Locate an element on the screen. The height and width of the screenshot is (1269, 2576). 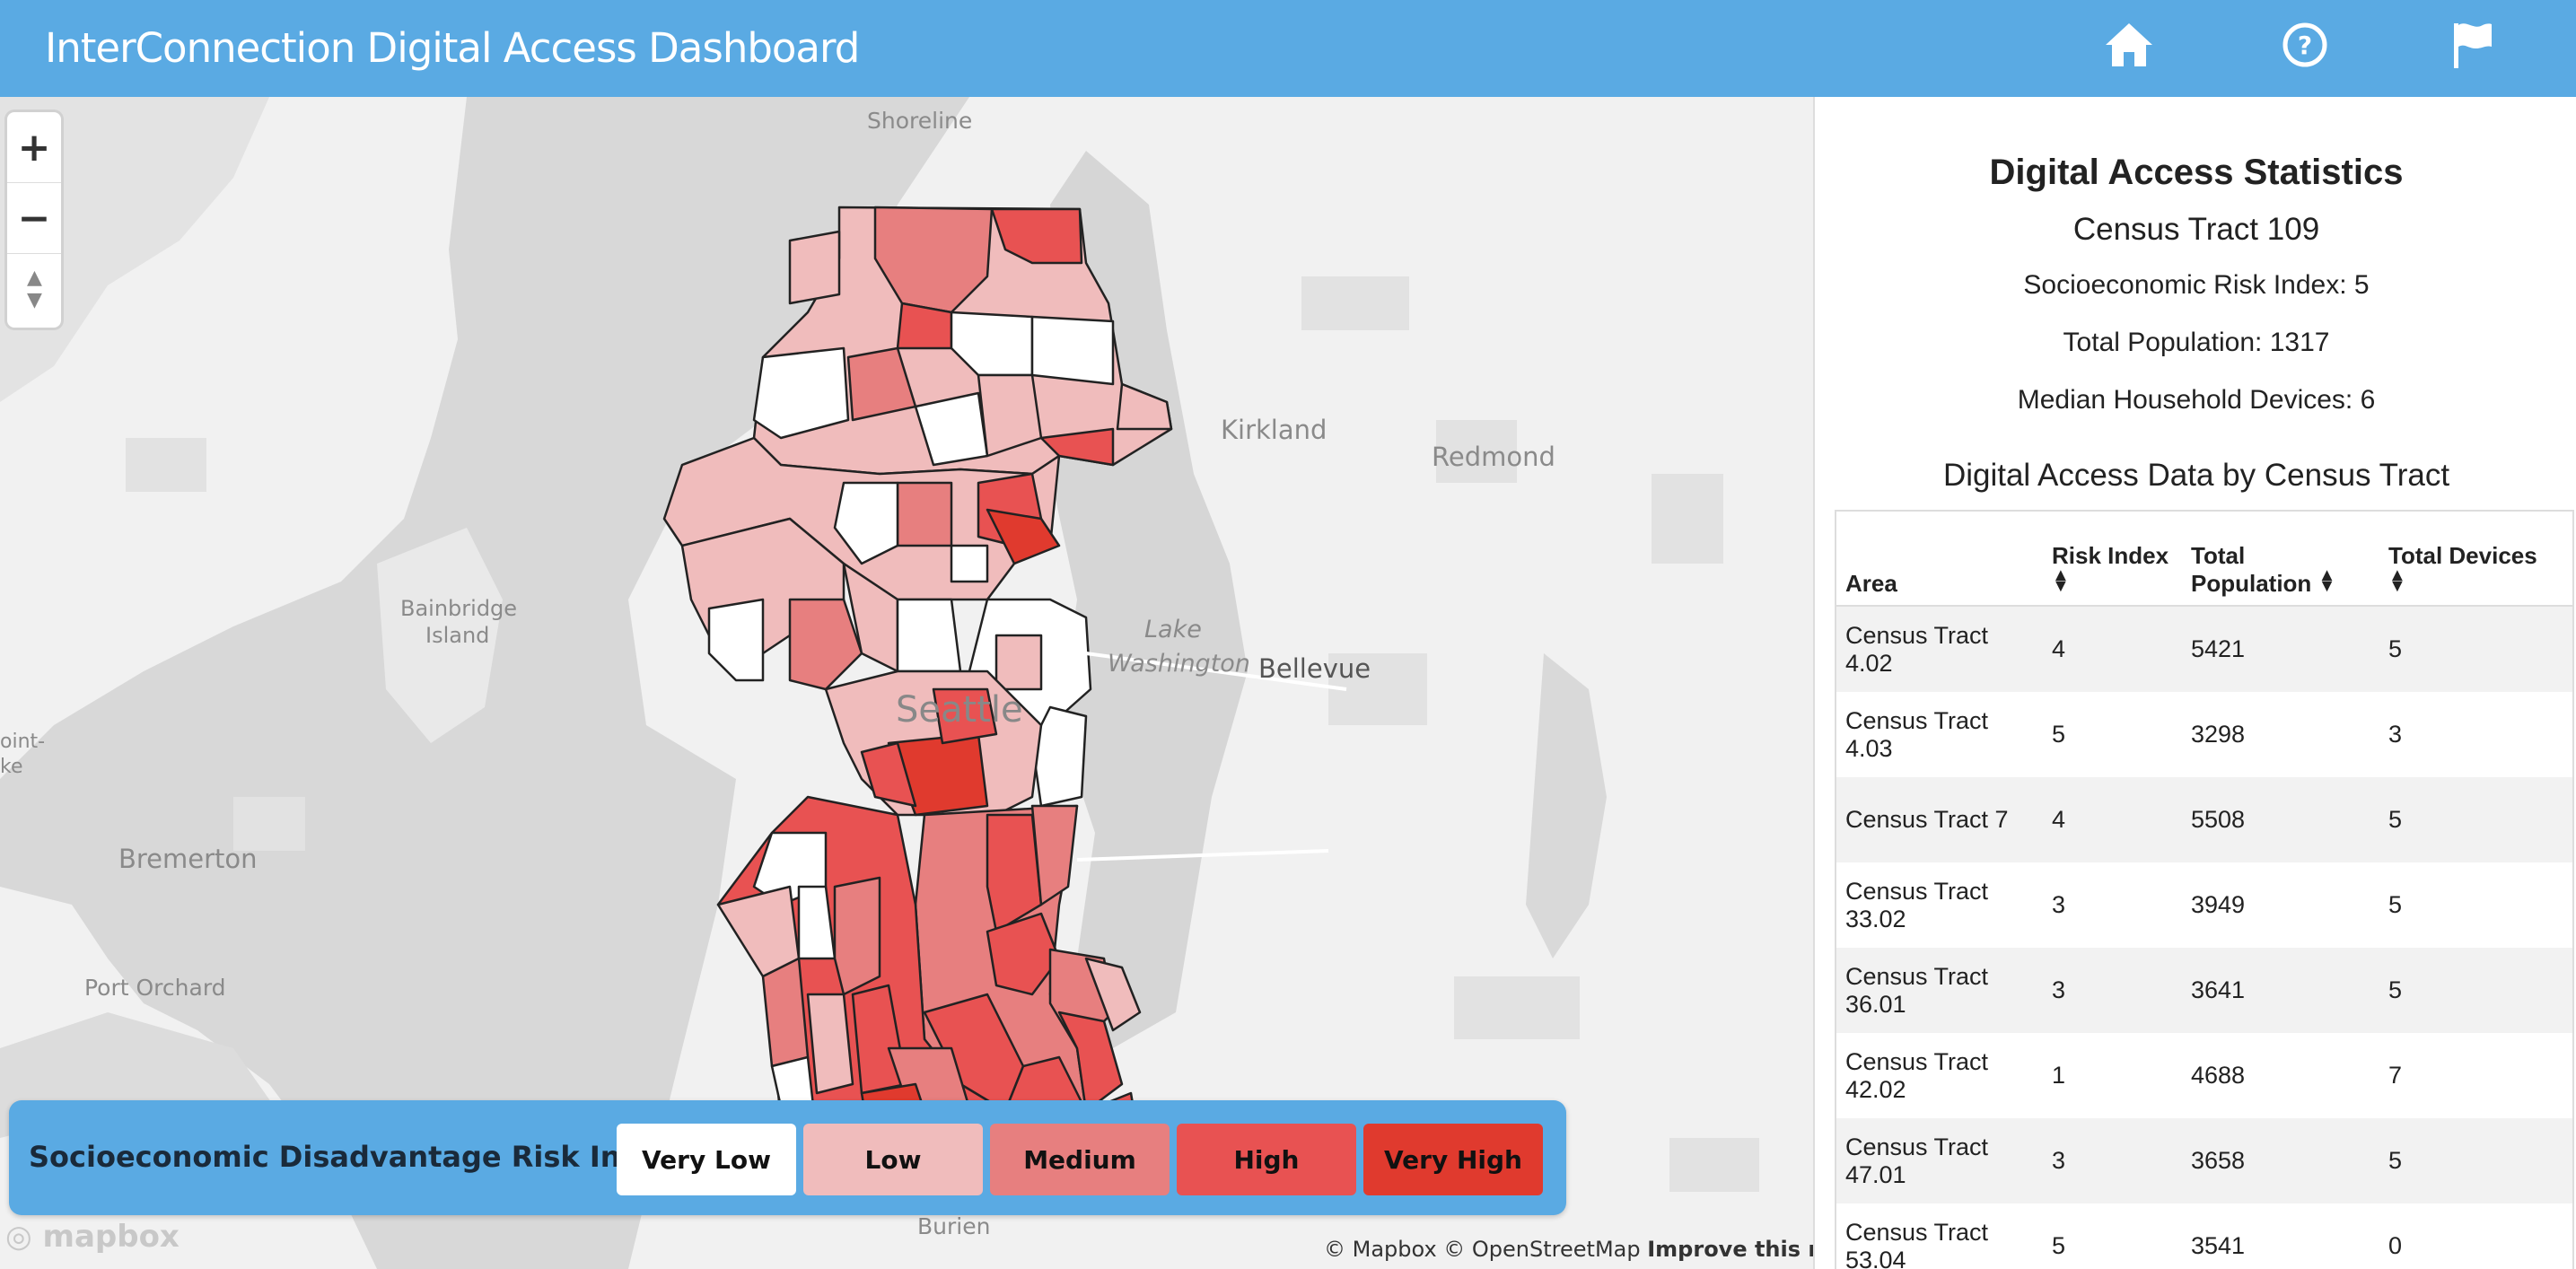
legend-medium-button: Medium is located at coordinates (1080, 1159).